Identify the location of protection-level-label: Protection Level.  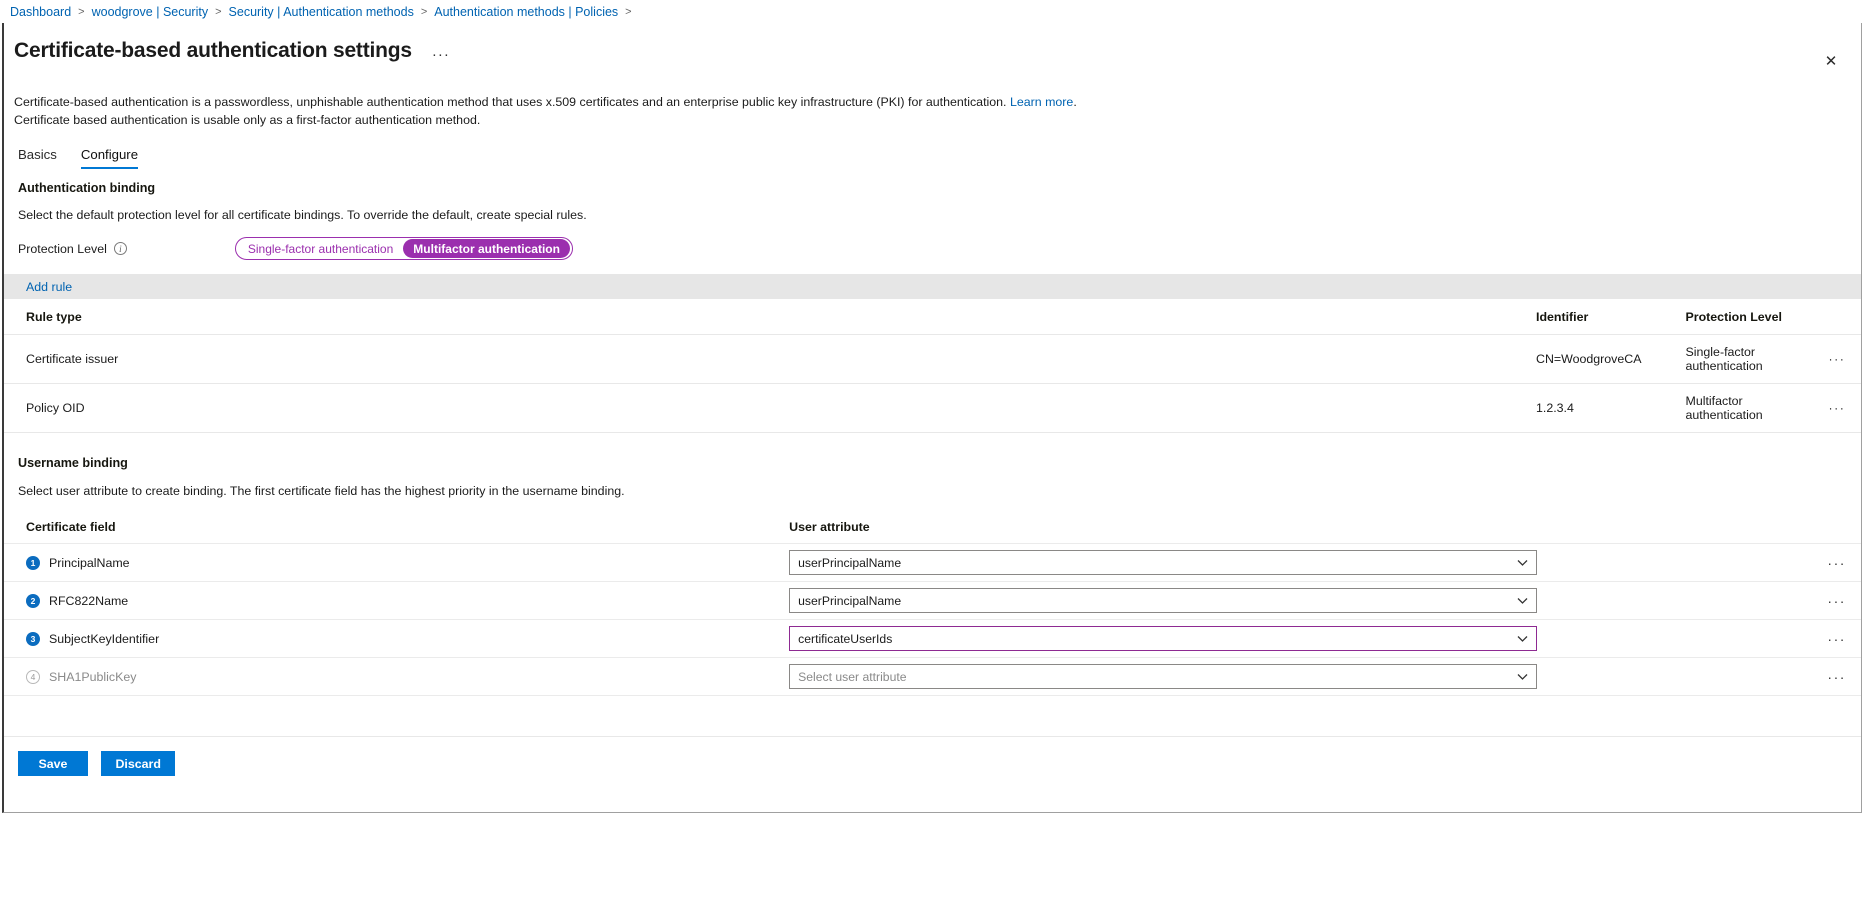
(62, 248).